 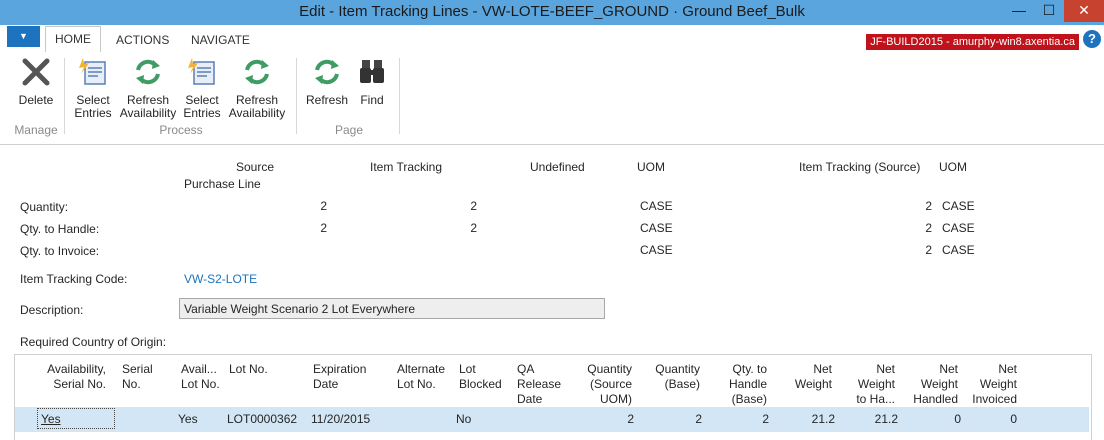 What do you see at coordinates (60, 251) in the screenshot?
I see `qty-to-invoice-label: Qty. to Invoice:` at bounding box center [60, 251].